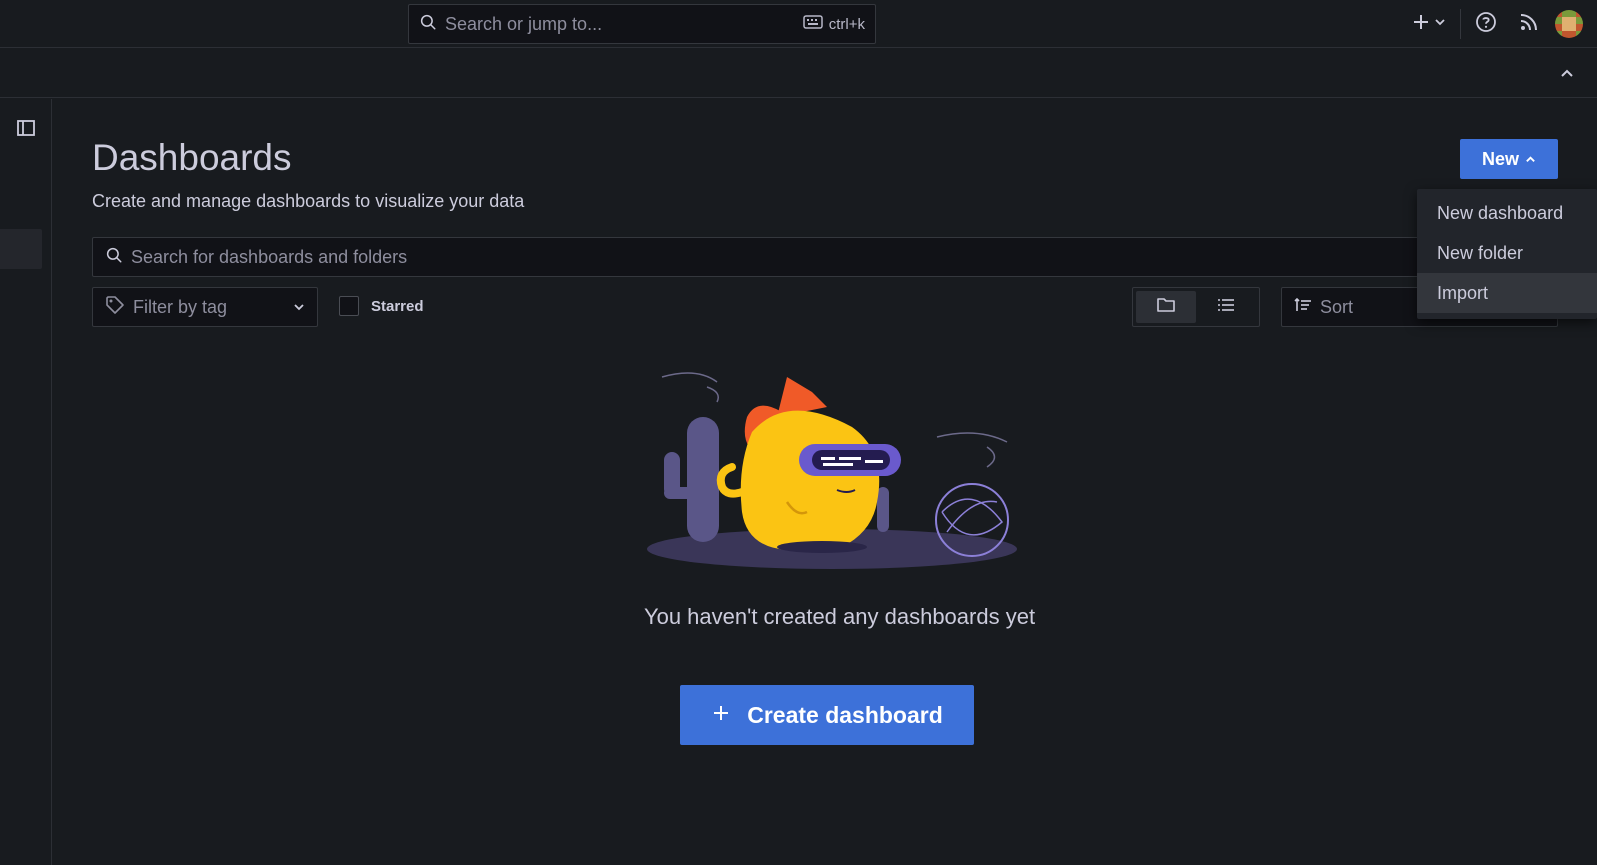 The image size is (1597, 865). I want to click on help-icon, so click(1486, 24).